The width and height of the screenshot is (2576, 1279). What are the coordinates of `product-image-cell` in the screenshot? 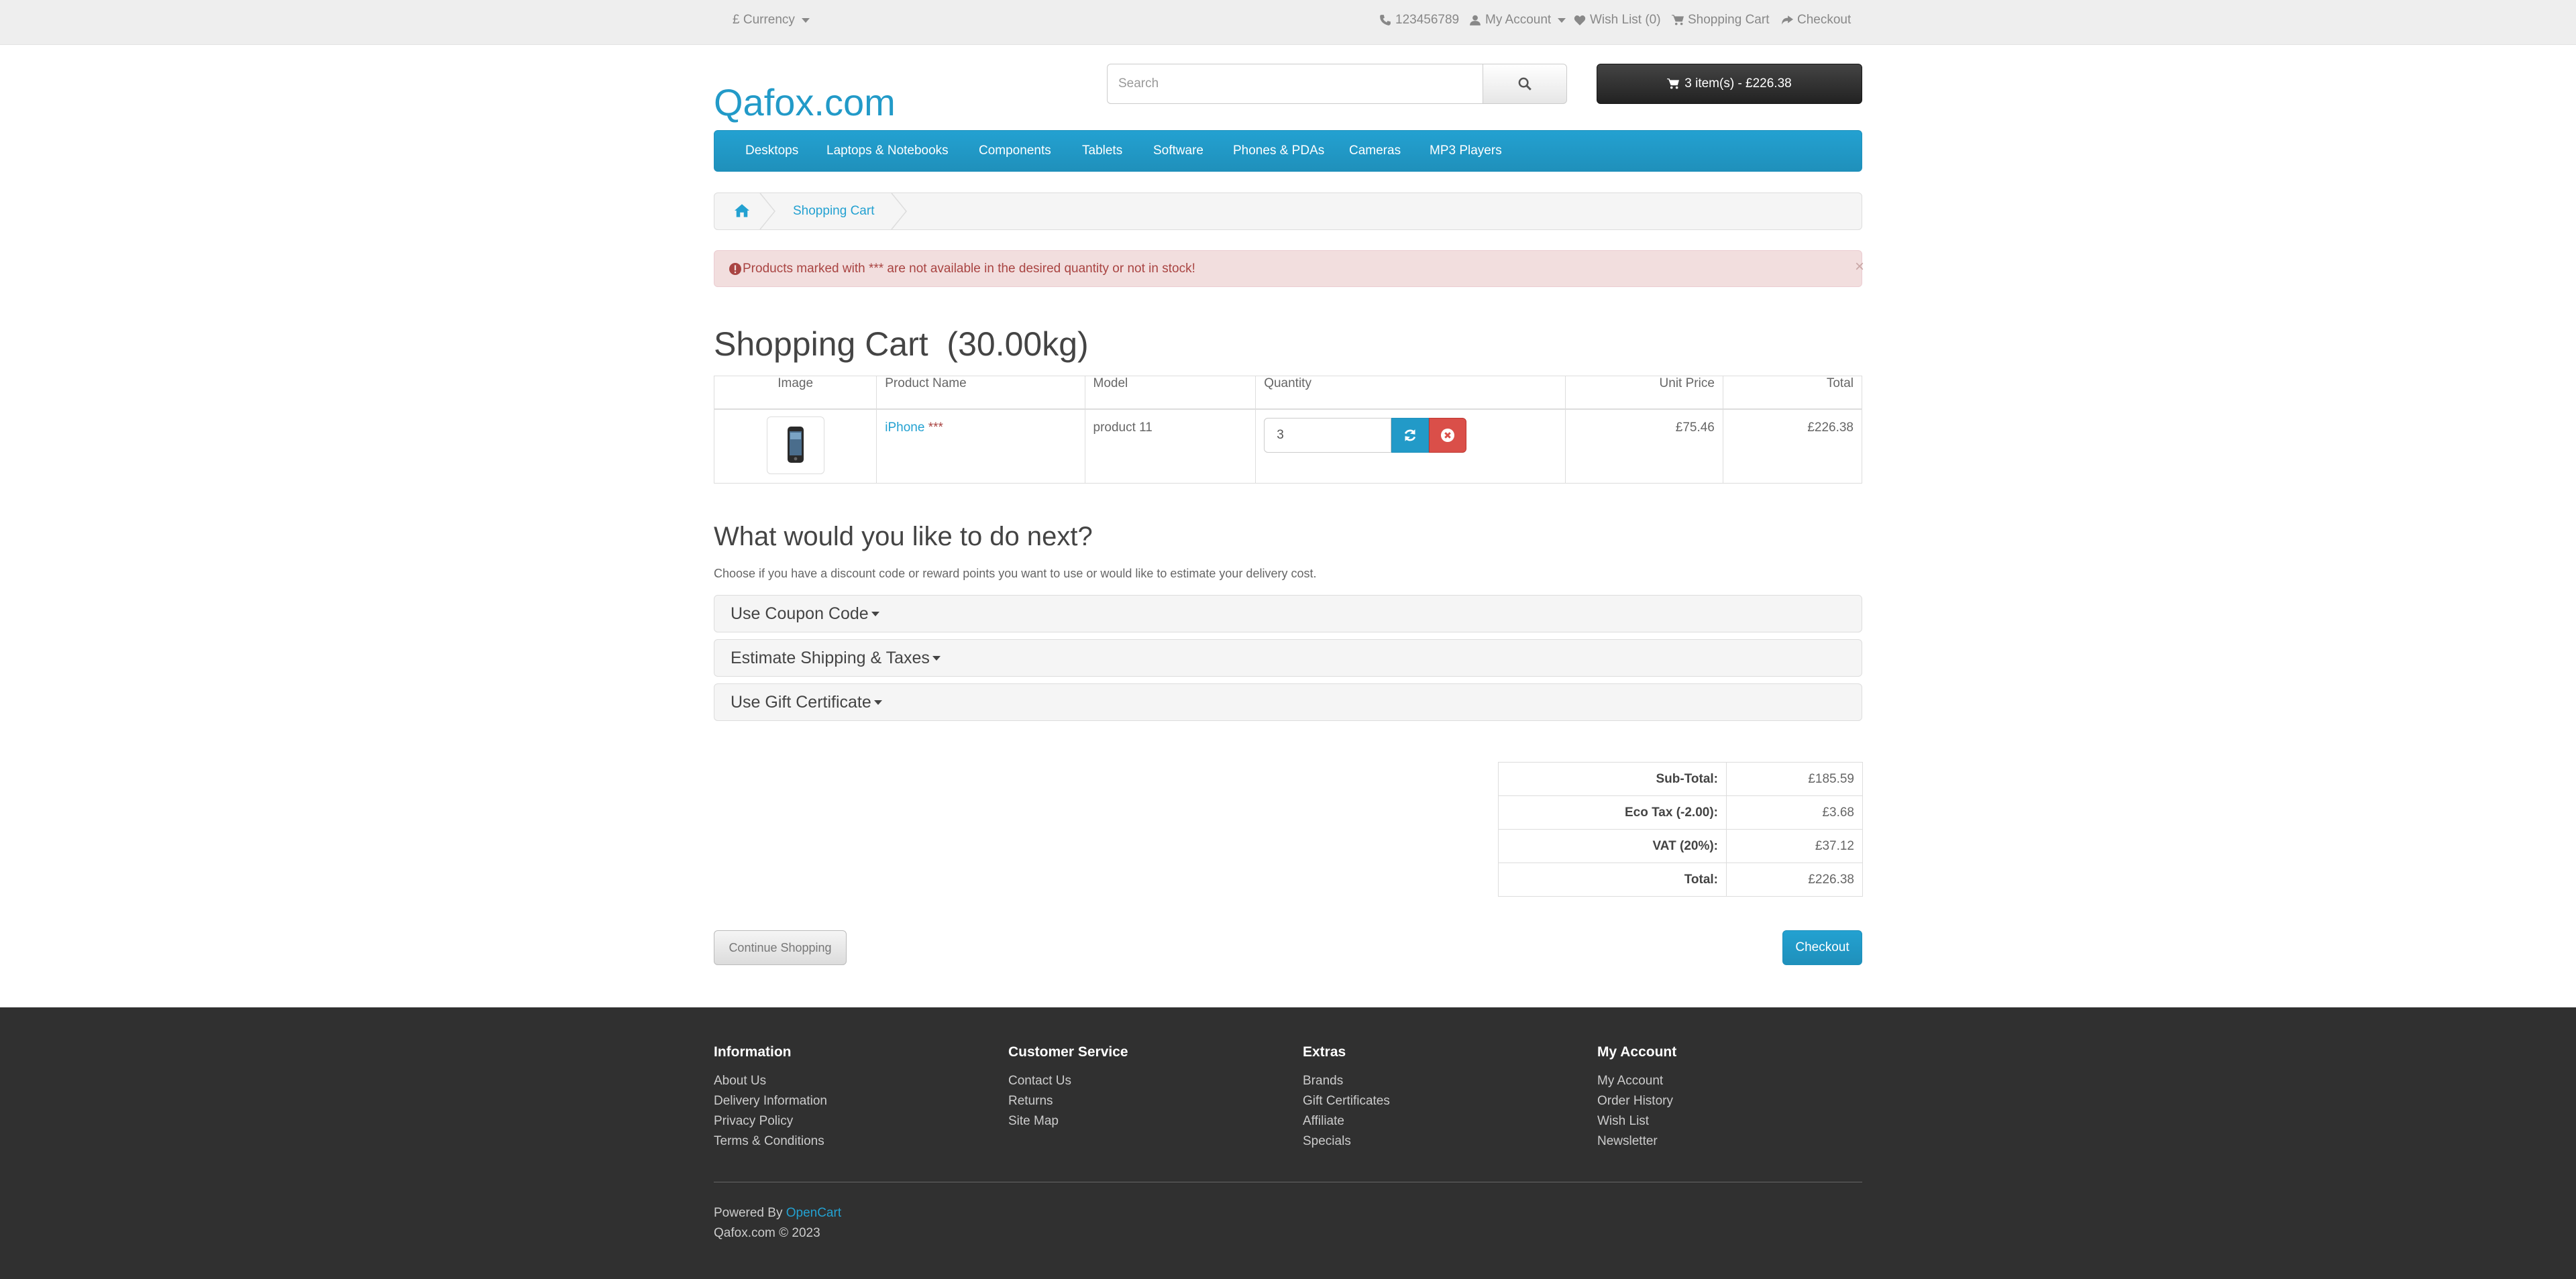 It's located at (795, 446).